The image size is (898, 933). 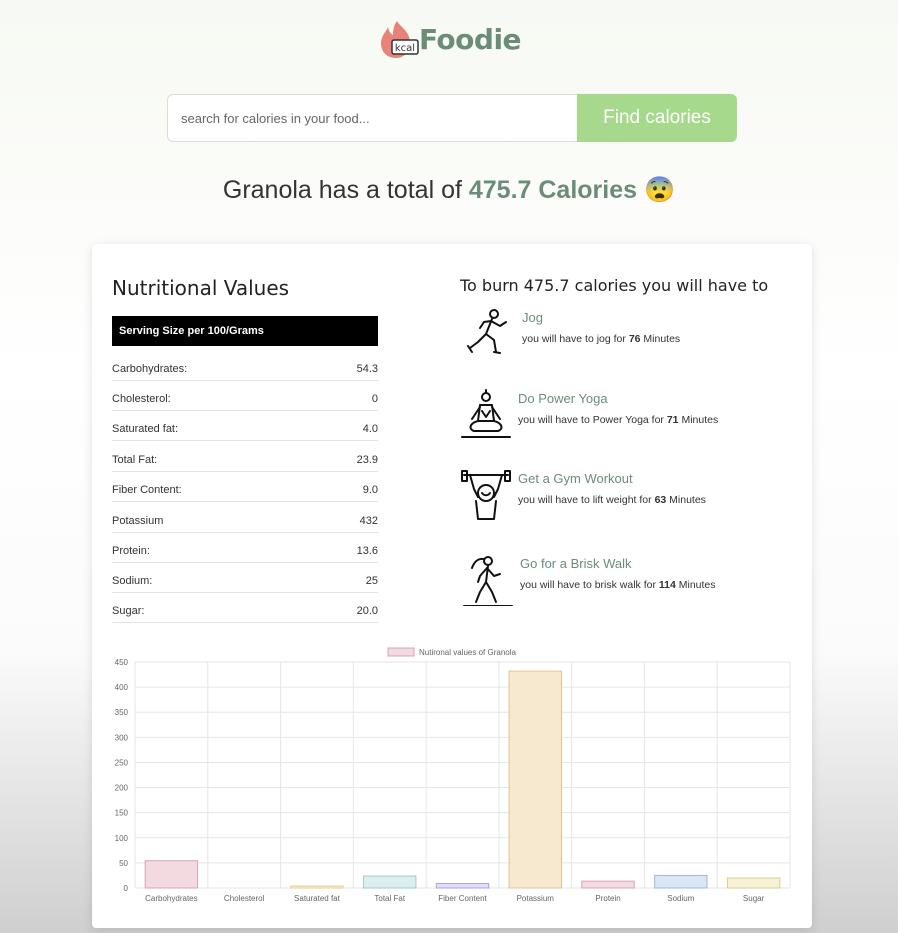 What do you see at coordinates (470, 39) in the screenshot?
I see `brand-name: Foodie` at bounding box center [470, 39].